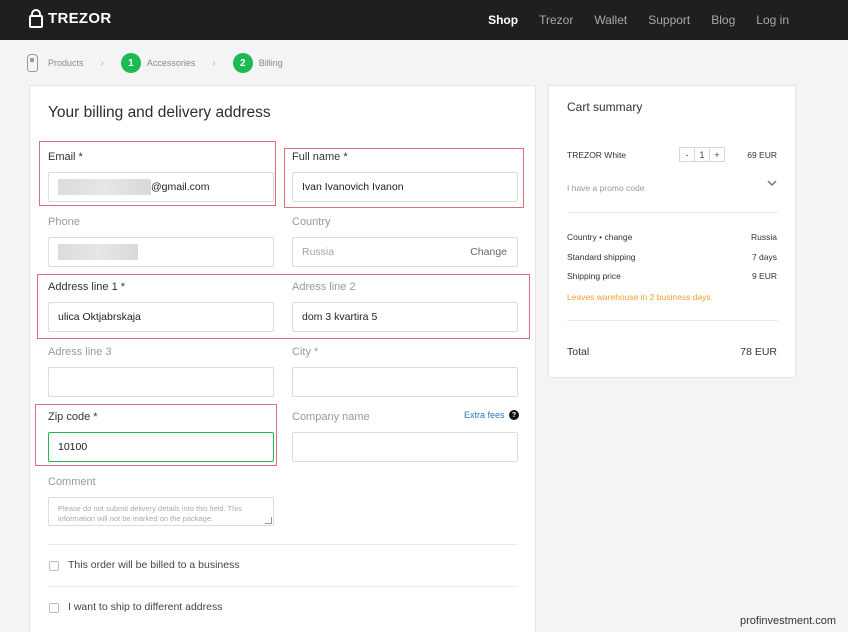 The image size is (848, 632). I want to click on qty-decrease-button: -, so click(687, 154).